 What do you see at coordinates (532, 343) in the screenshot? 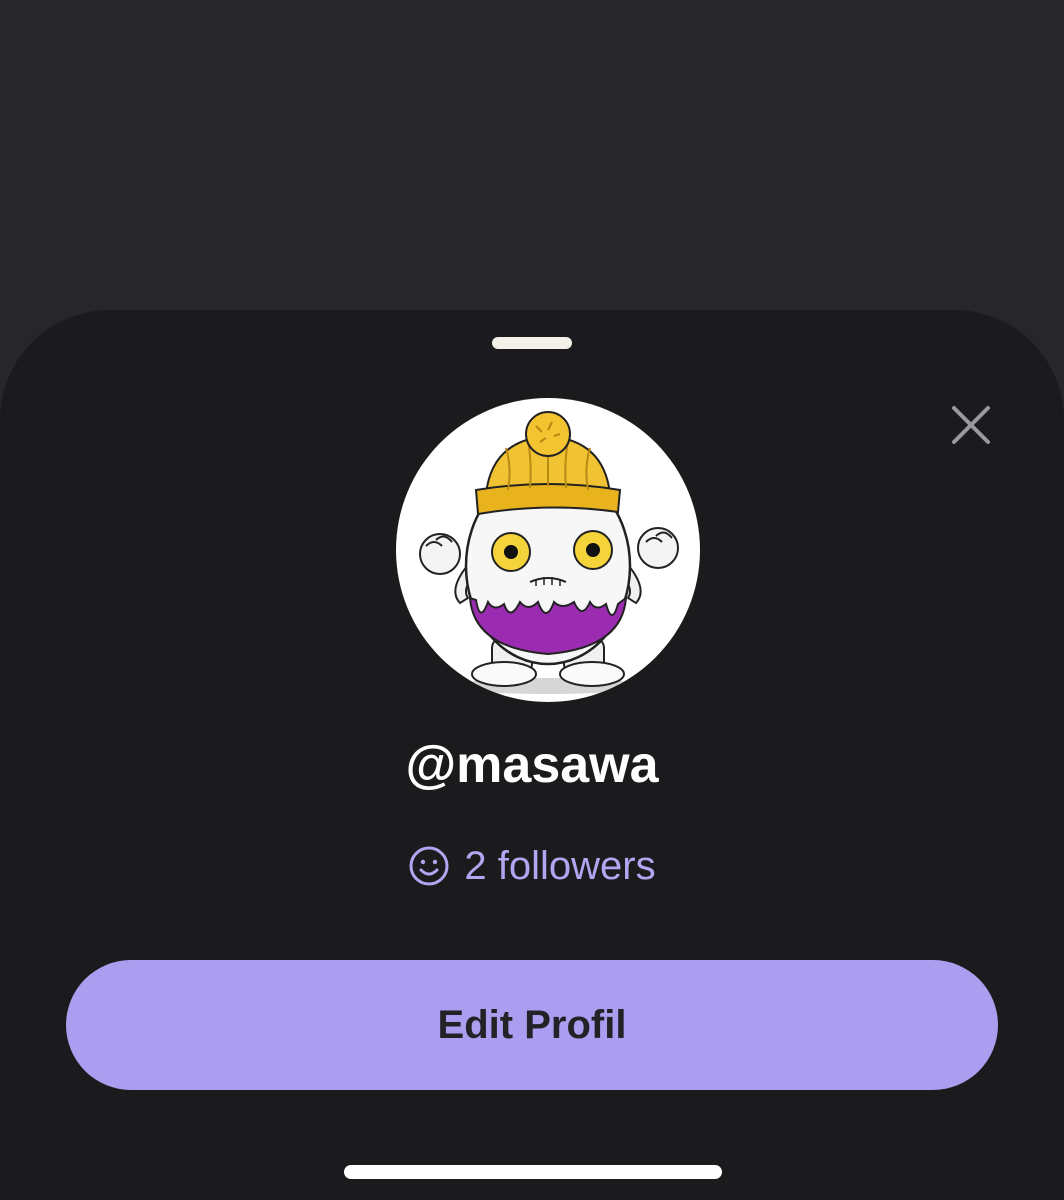
I see `sheet-grabber-handle` at bounding box center [532, 343].